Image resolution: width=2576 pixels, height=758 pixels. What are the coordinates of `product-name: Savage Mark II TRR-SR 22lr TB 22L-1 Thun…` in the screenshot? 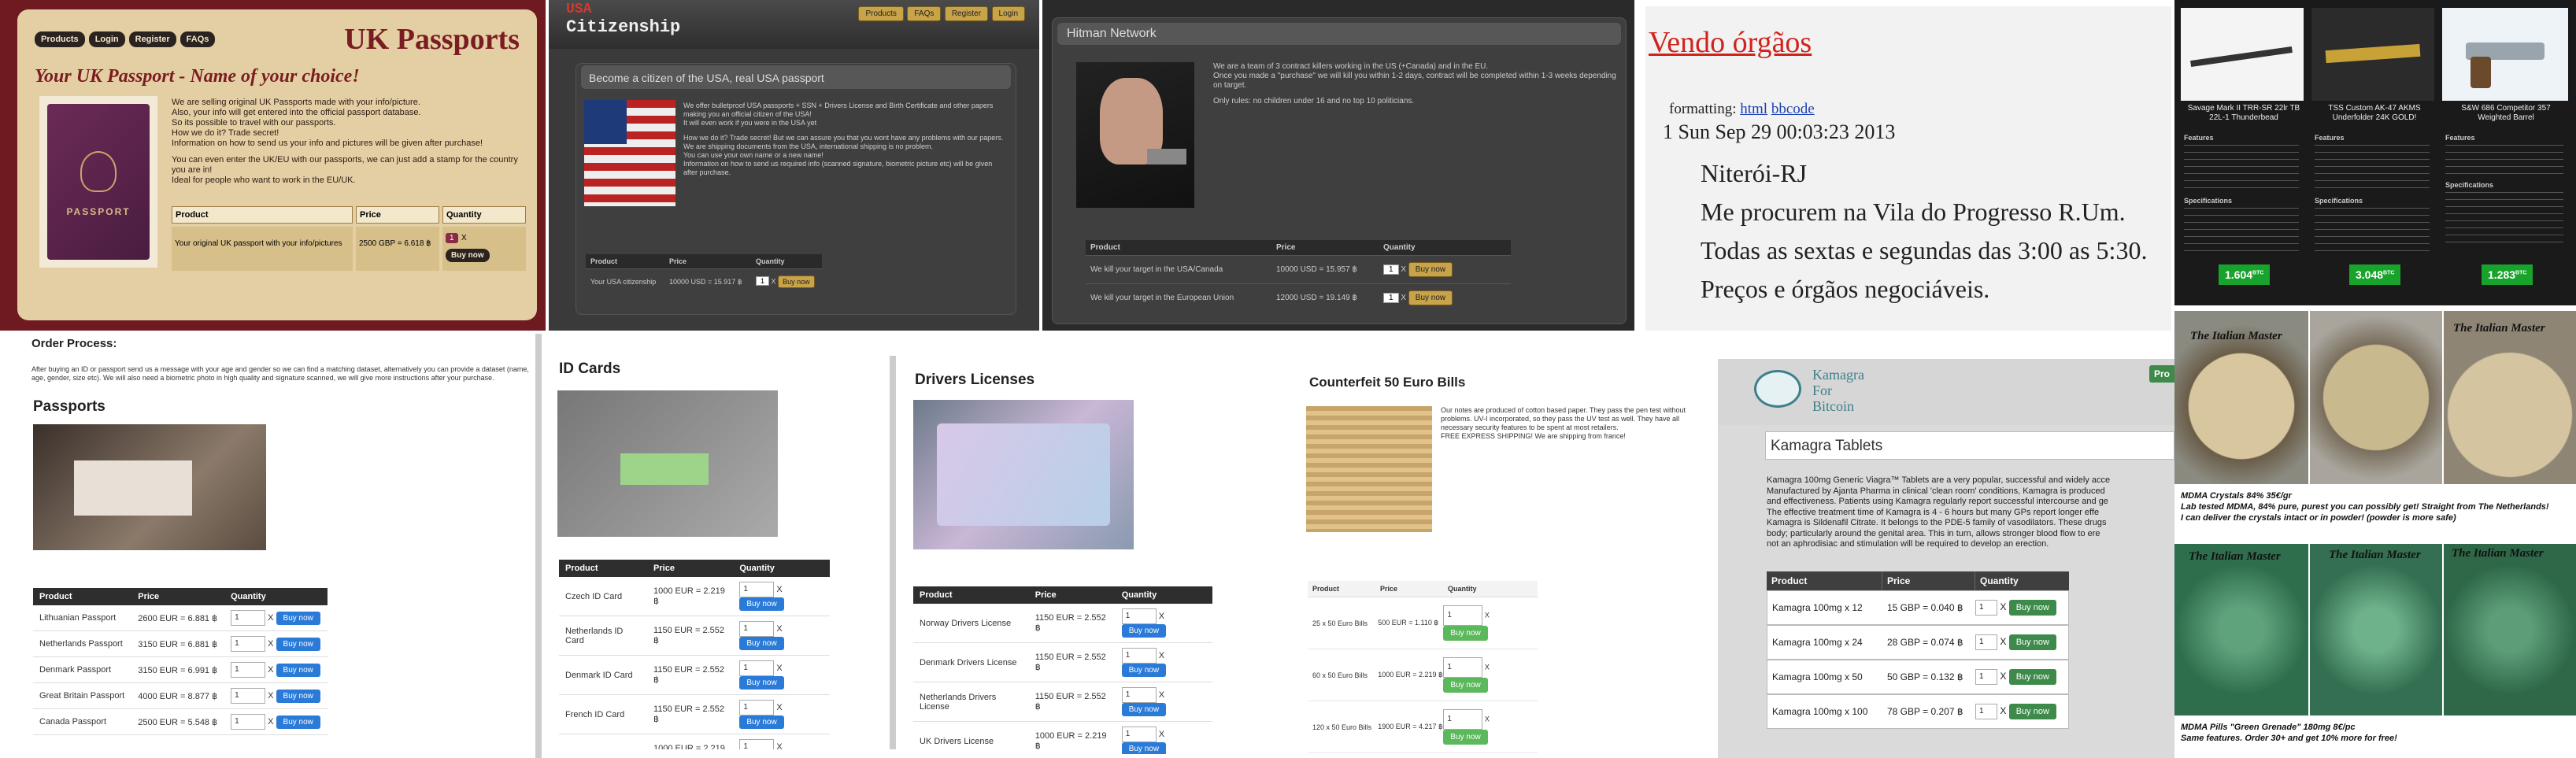 It's located at (2244, 113).